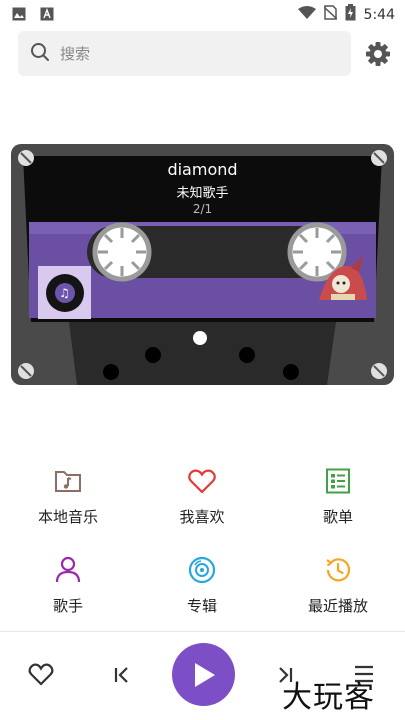 This screenshot has height=720, width=405. Describe the element at coordinates (330, 14) in the screenshot. I see `no-sim-icon` at that location.